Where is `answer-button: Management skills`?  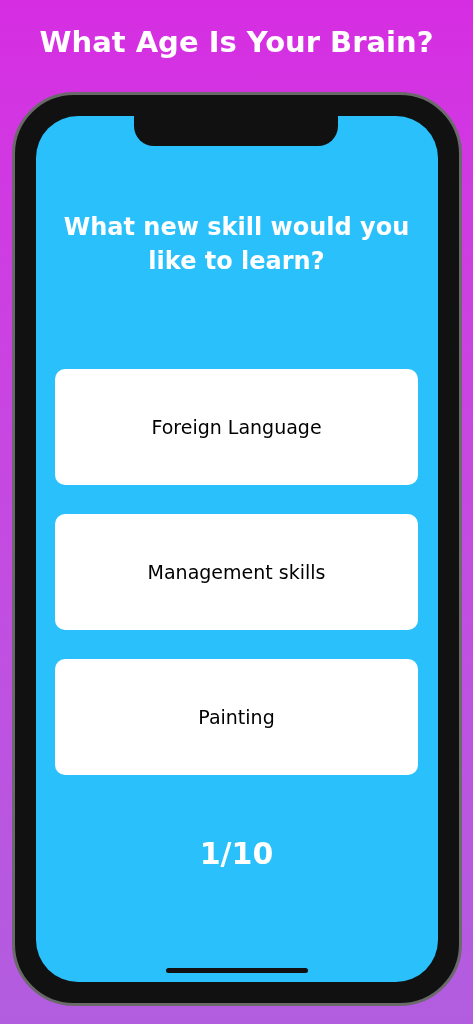 answer-button: Management skills is located at coordinates (236, 572).